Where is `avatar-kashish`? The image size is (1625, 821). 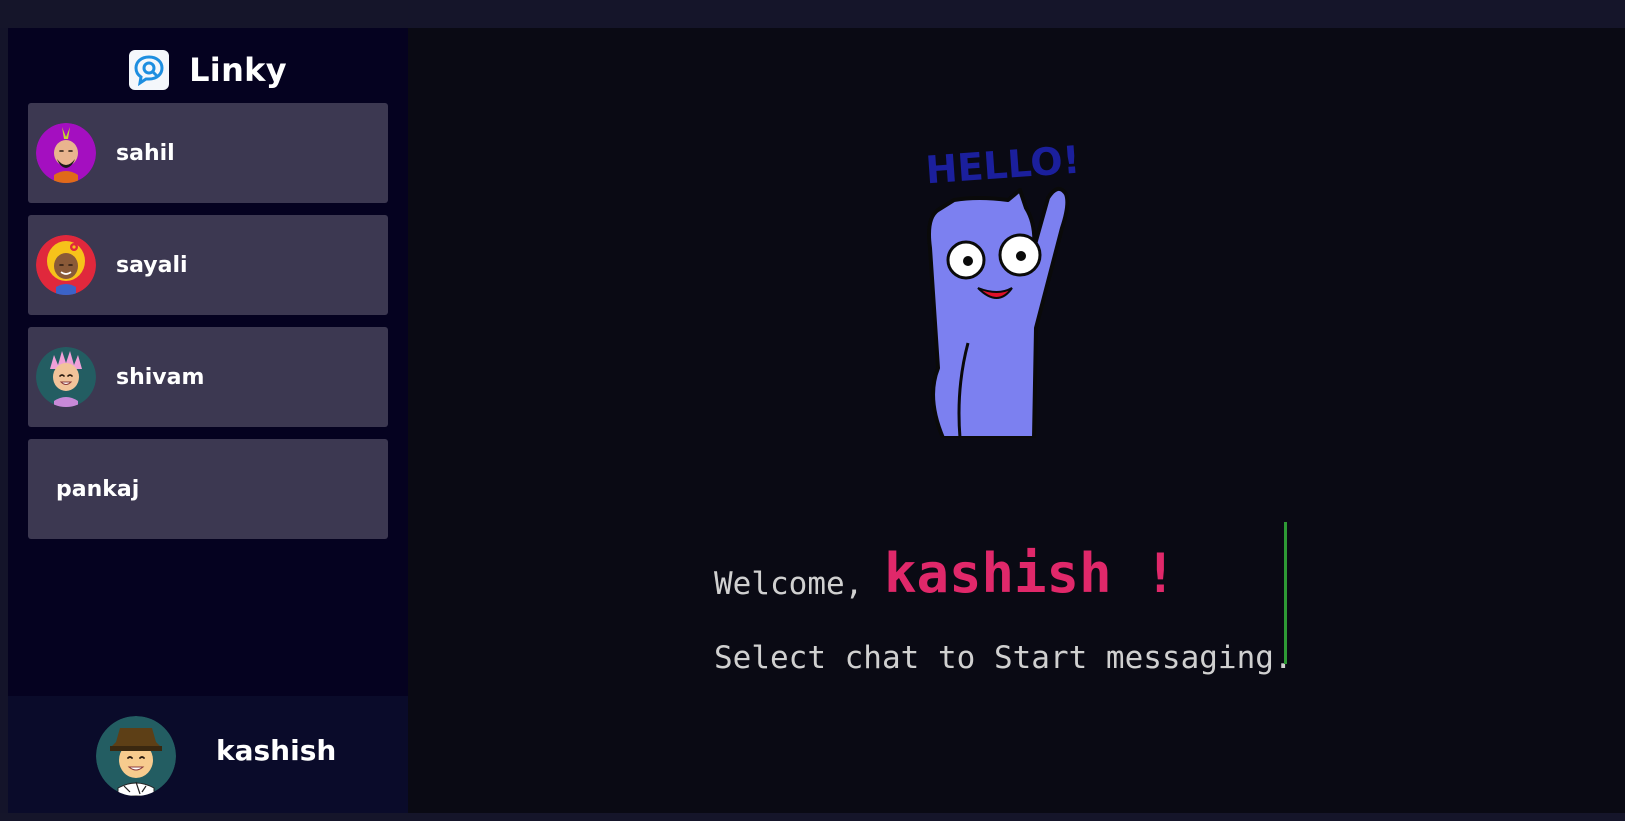
avatar-kashish is located at coordinates (136, 756).